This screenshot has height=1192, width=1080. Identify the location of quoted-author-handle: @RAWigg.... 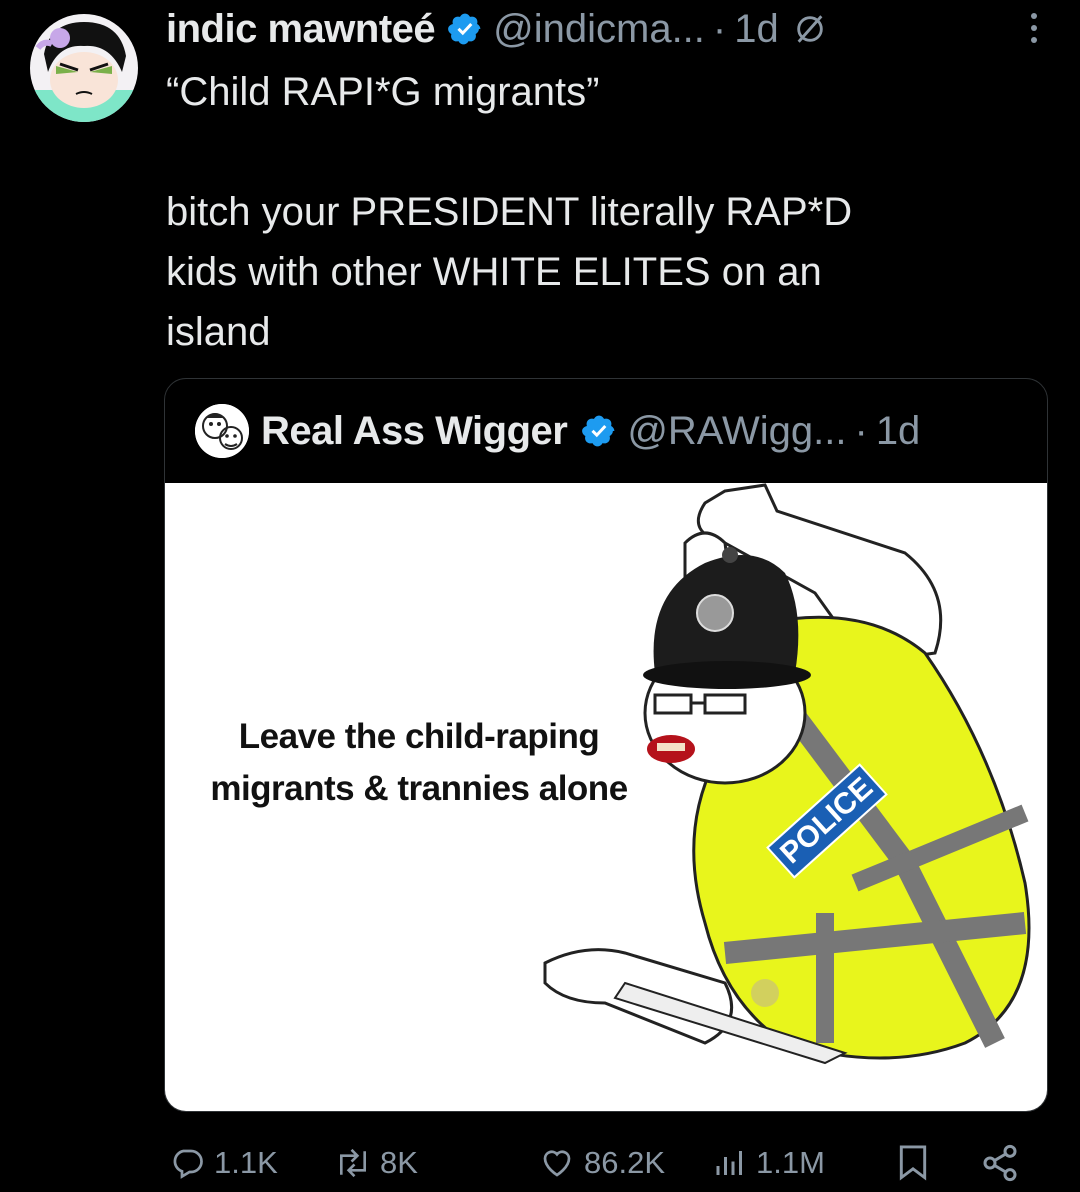
(736, 431).